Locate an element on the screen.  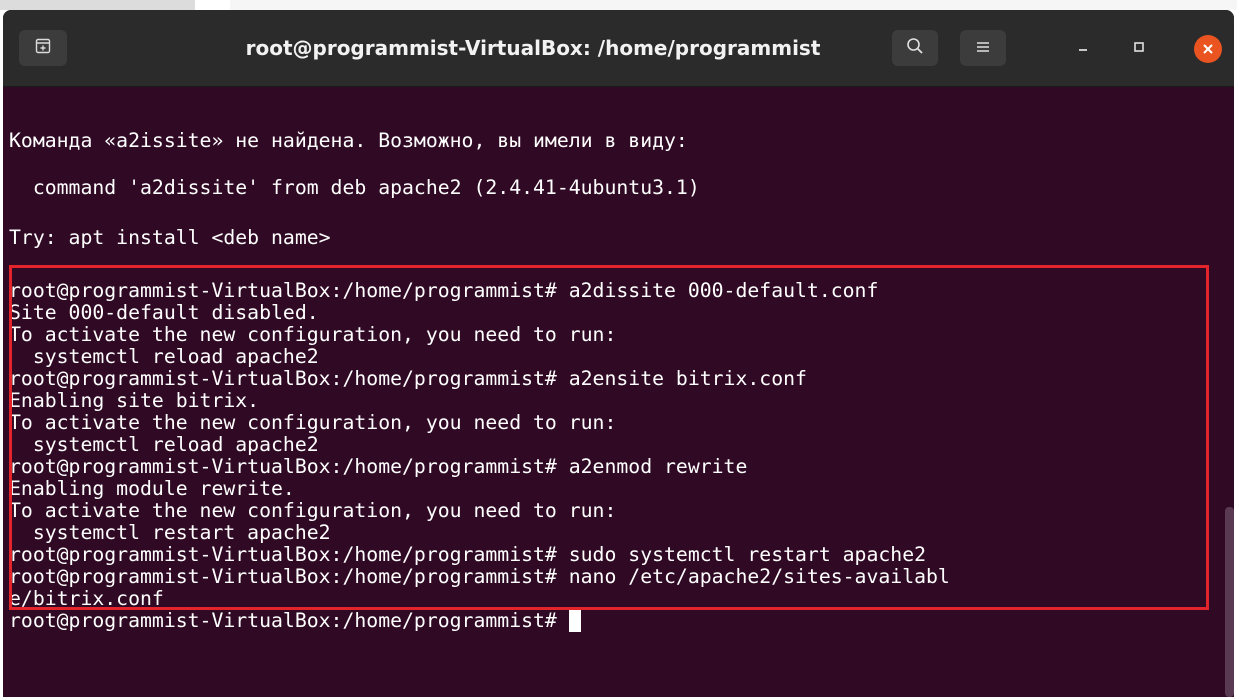
close-button is located at coordinates (1208, 49).